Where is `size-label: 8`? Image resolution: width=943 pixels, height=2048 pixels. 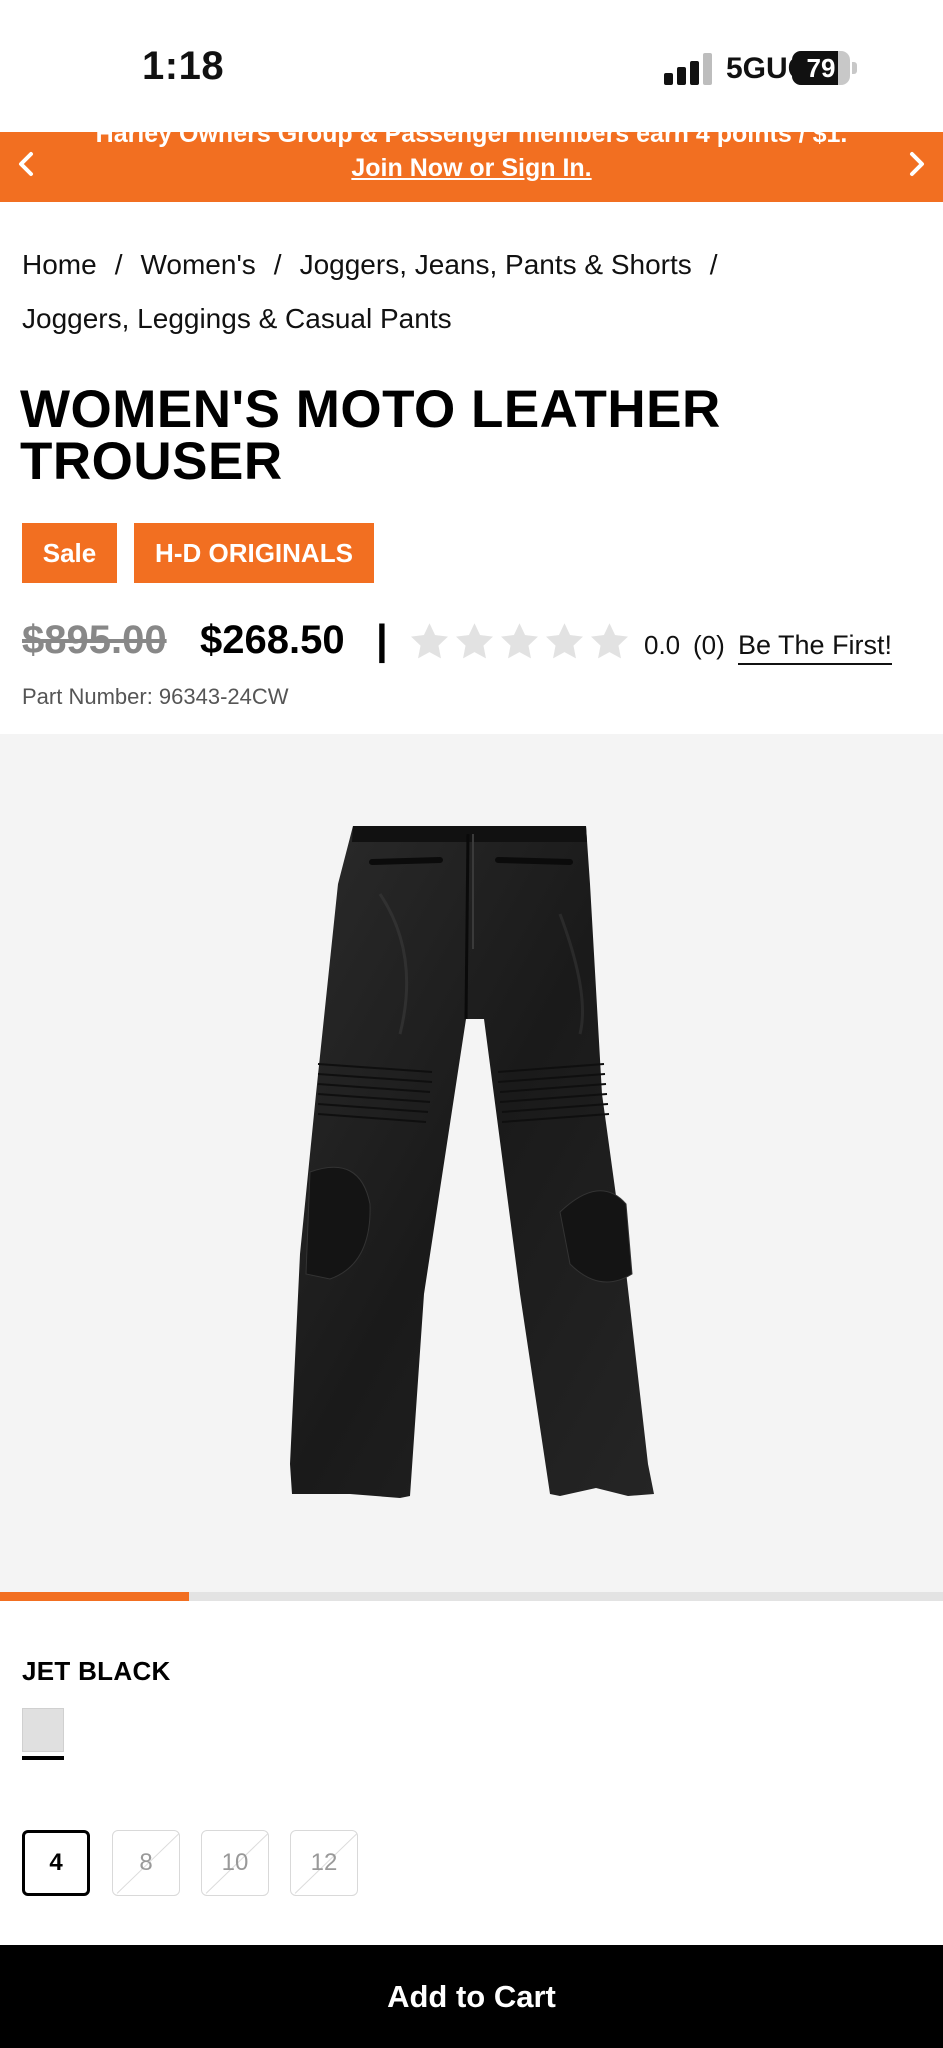 size-label: 8 is located at coordinates (146, 1862).